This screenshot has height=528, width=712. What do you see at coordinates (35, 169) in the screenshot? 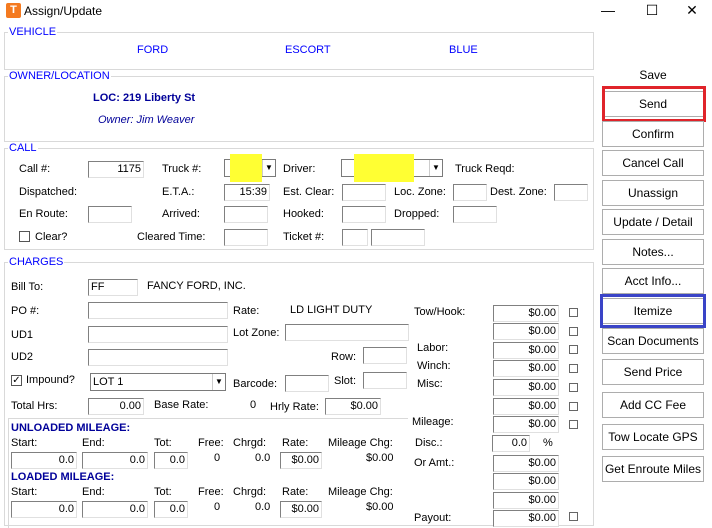
I see `call-number-label: Call #:` at bounding box center [35, 169].